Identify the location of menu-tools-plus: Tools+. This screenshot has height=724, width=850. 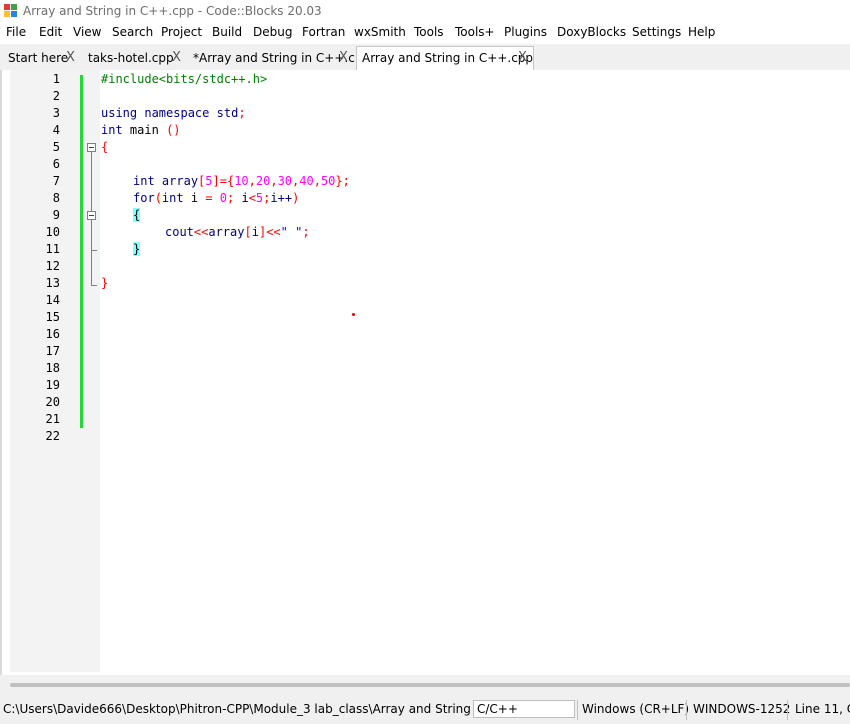
(475, 32).